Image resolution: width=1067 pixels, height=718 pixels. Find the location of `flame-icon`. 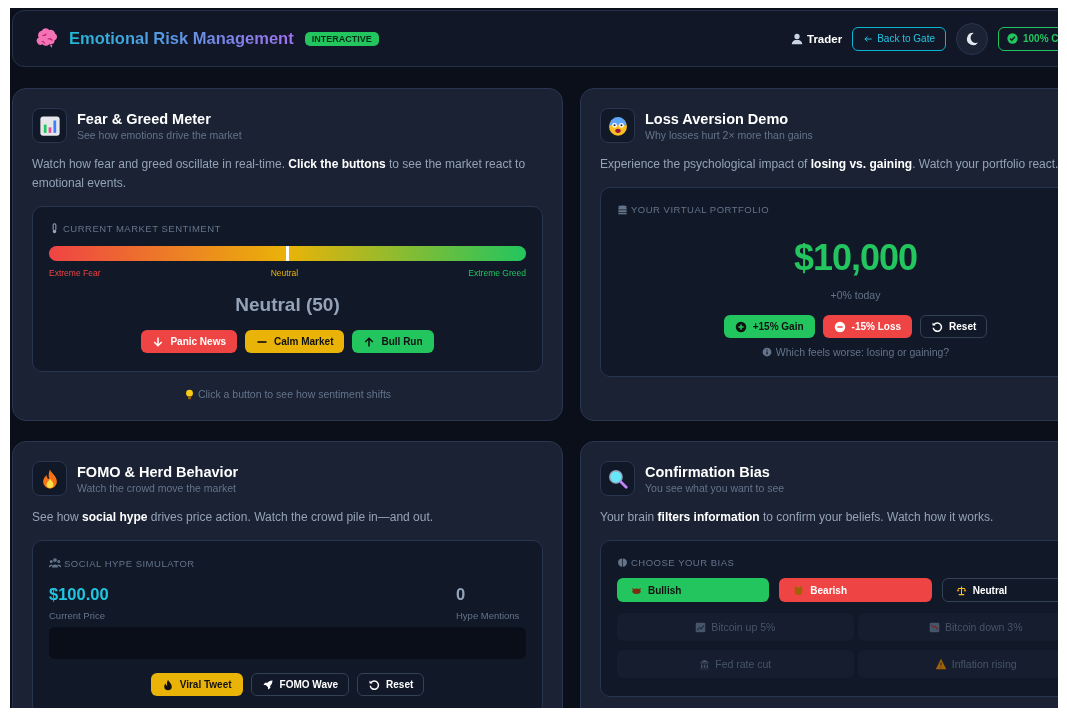

flame-icon is located at coordinates (167, 684).